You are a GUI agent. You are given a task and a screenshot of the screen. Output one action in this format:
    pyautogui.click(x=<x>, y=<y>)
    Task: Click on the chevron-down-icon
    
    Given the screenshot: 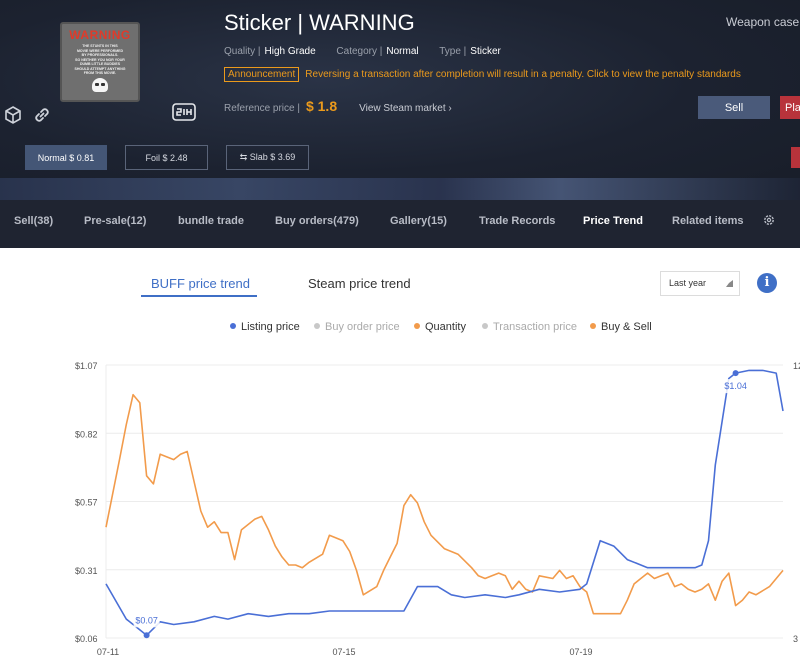 What is the action you would take?
    pyautogui.click(x=729, y=283)
    